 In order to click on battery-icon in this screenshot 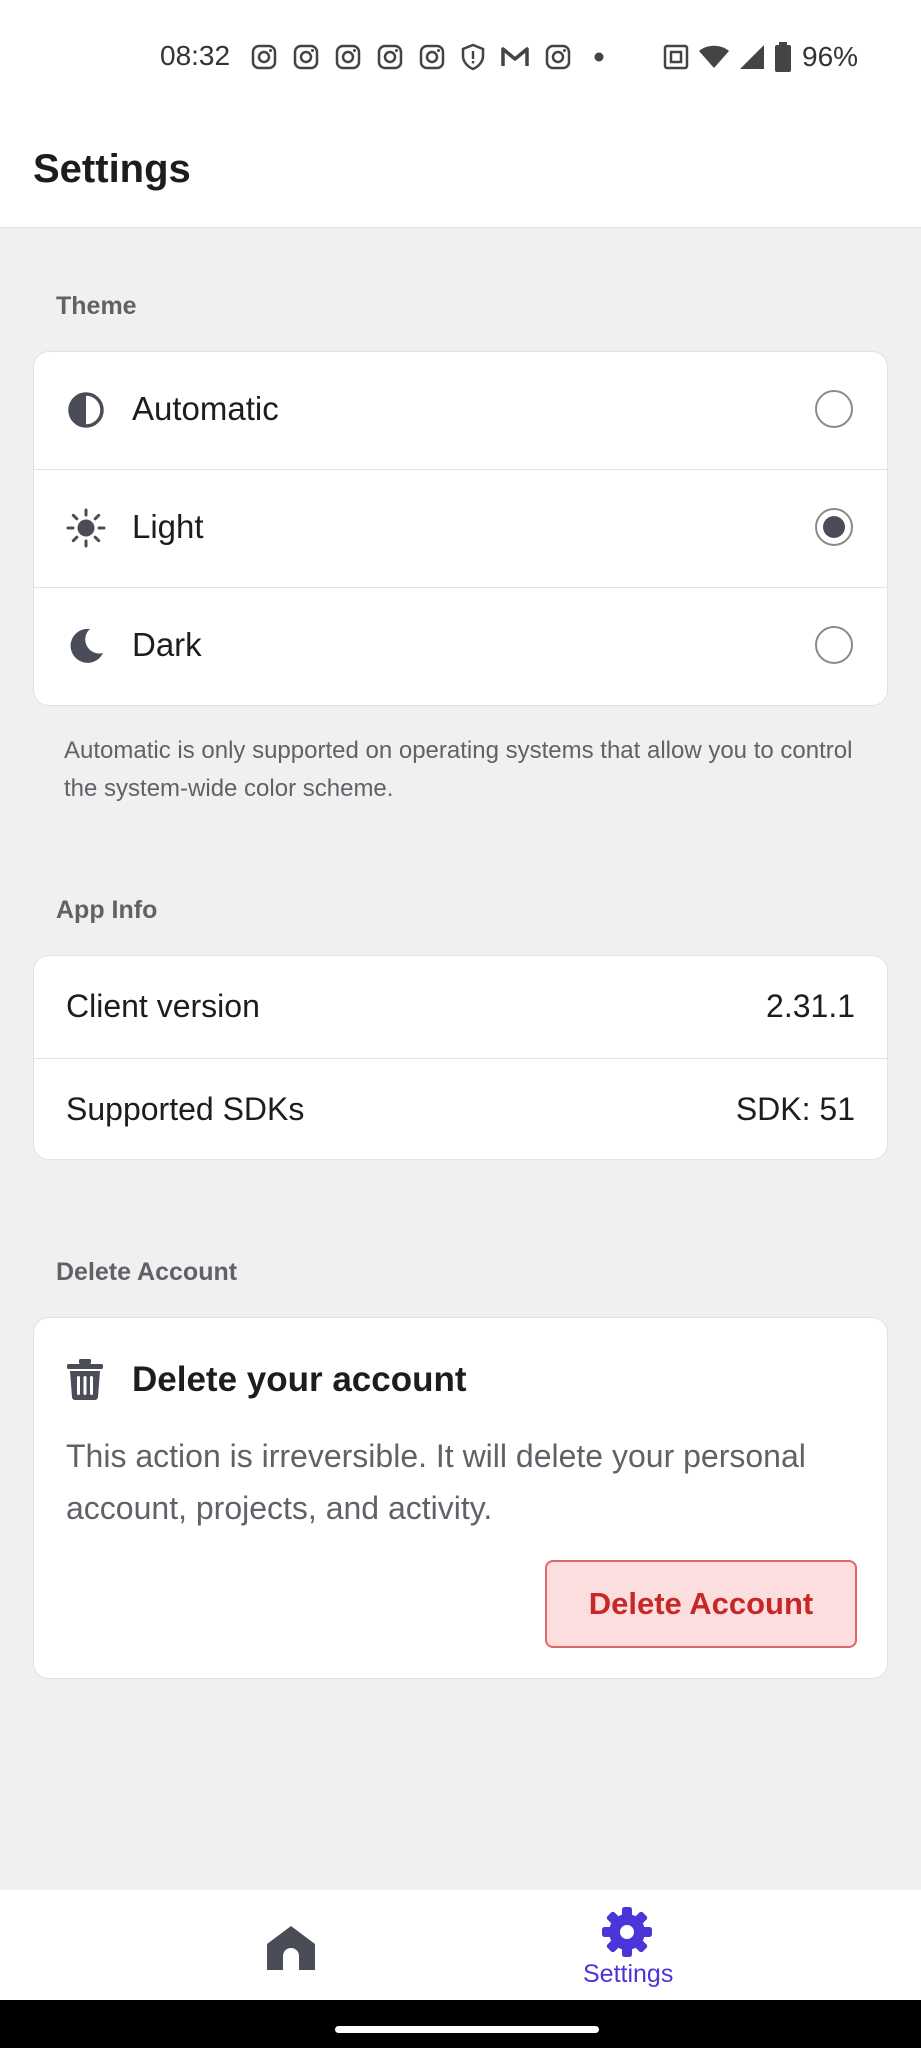, I will do `click(783, 57)`.